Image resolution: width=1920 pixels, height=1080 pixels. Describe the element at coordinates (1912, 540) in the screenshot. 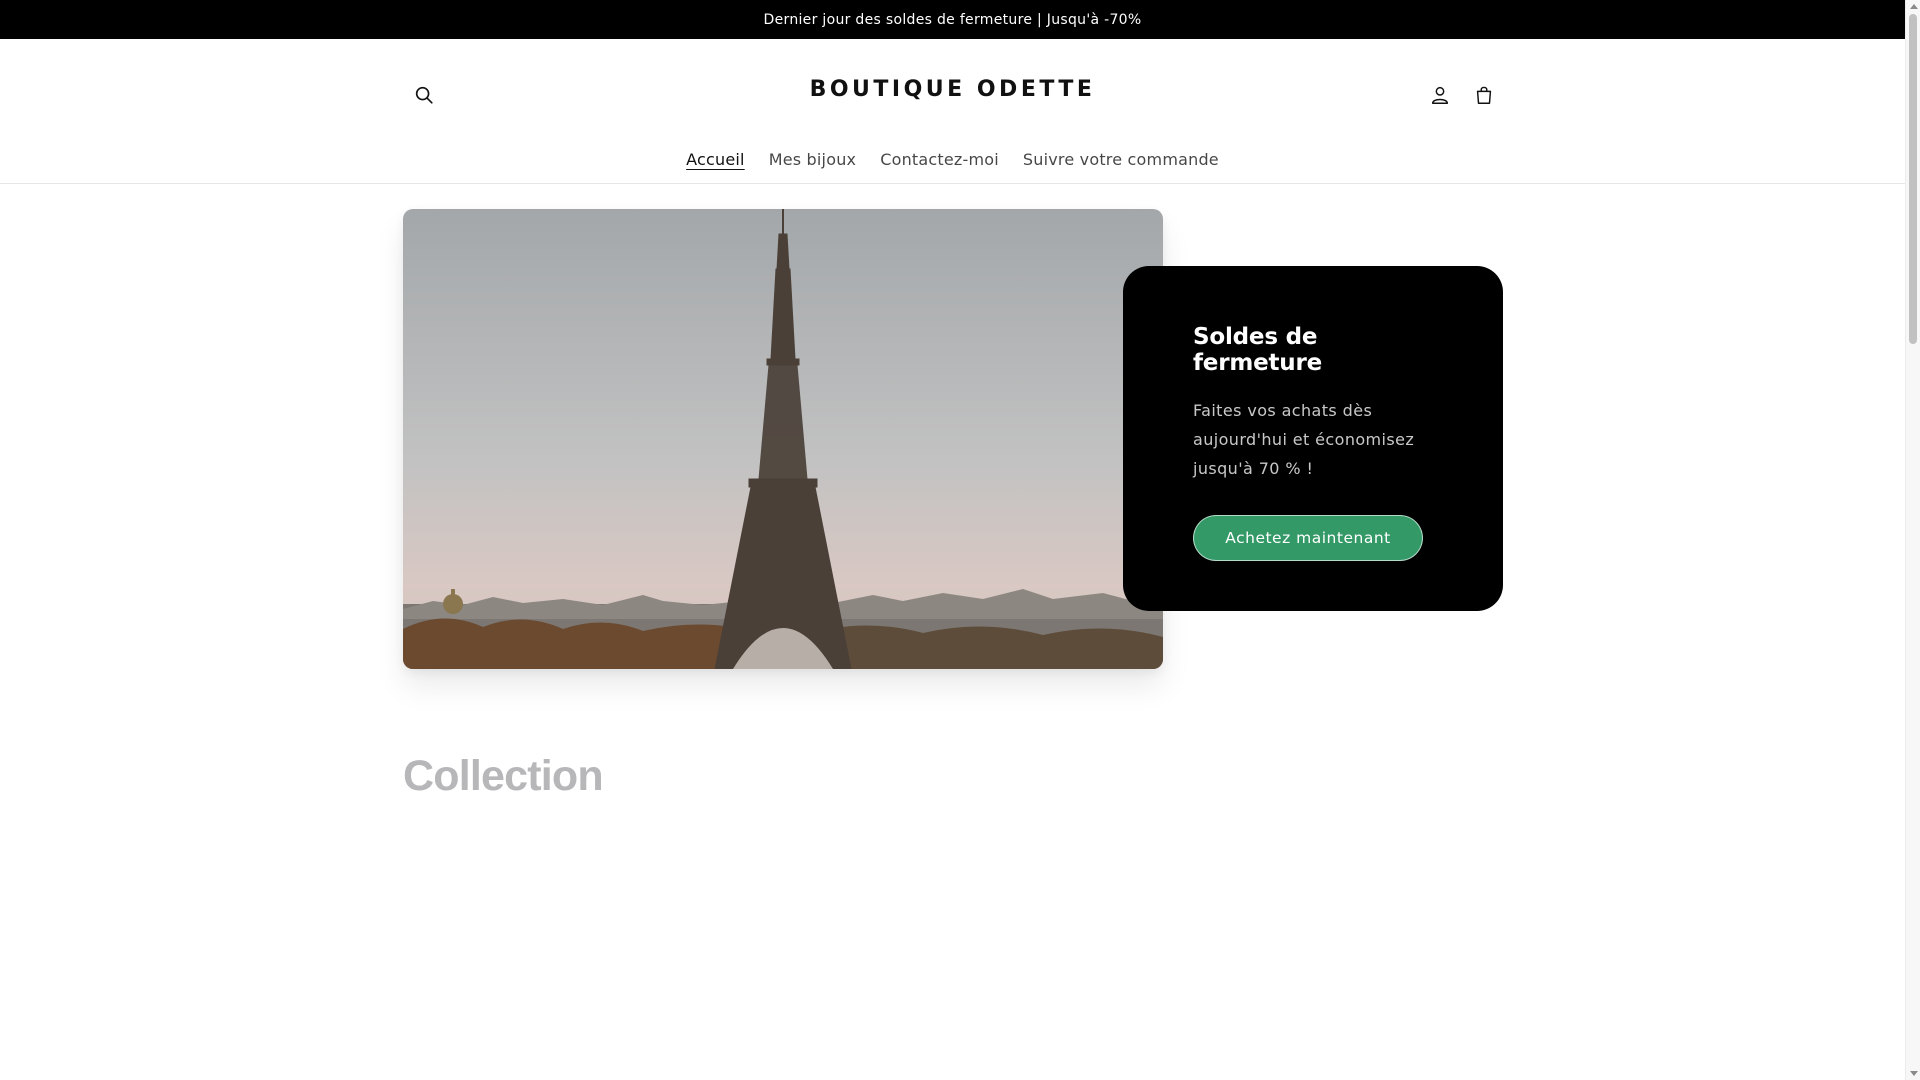

I see `page-scrollbar` at that location.